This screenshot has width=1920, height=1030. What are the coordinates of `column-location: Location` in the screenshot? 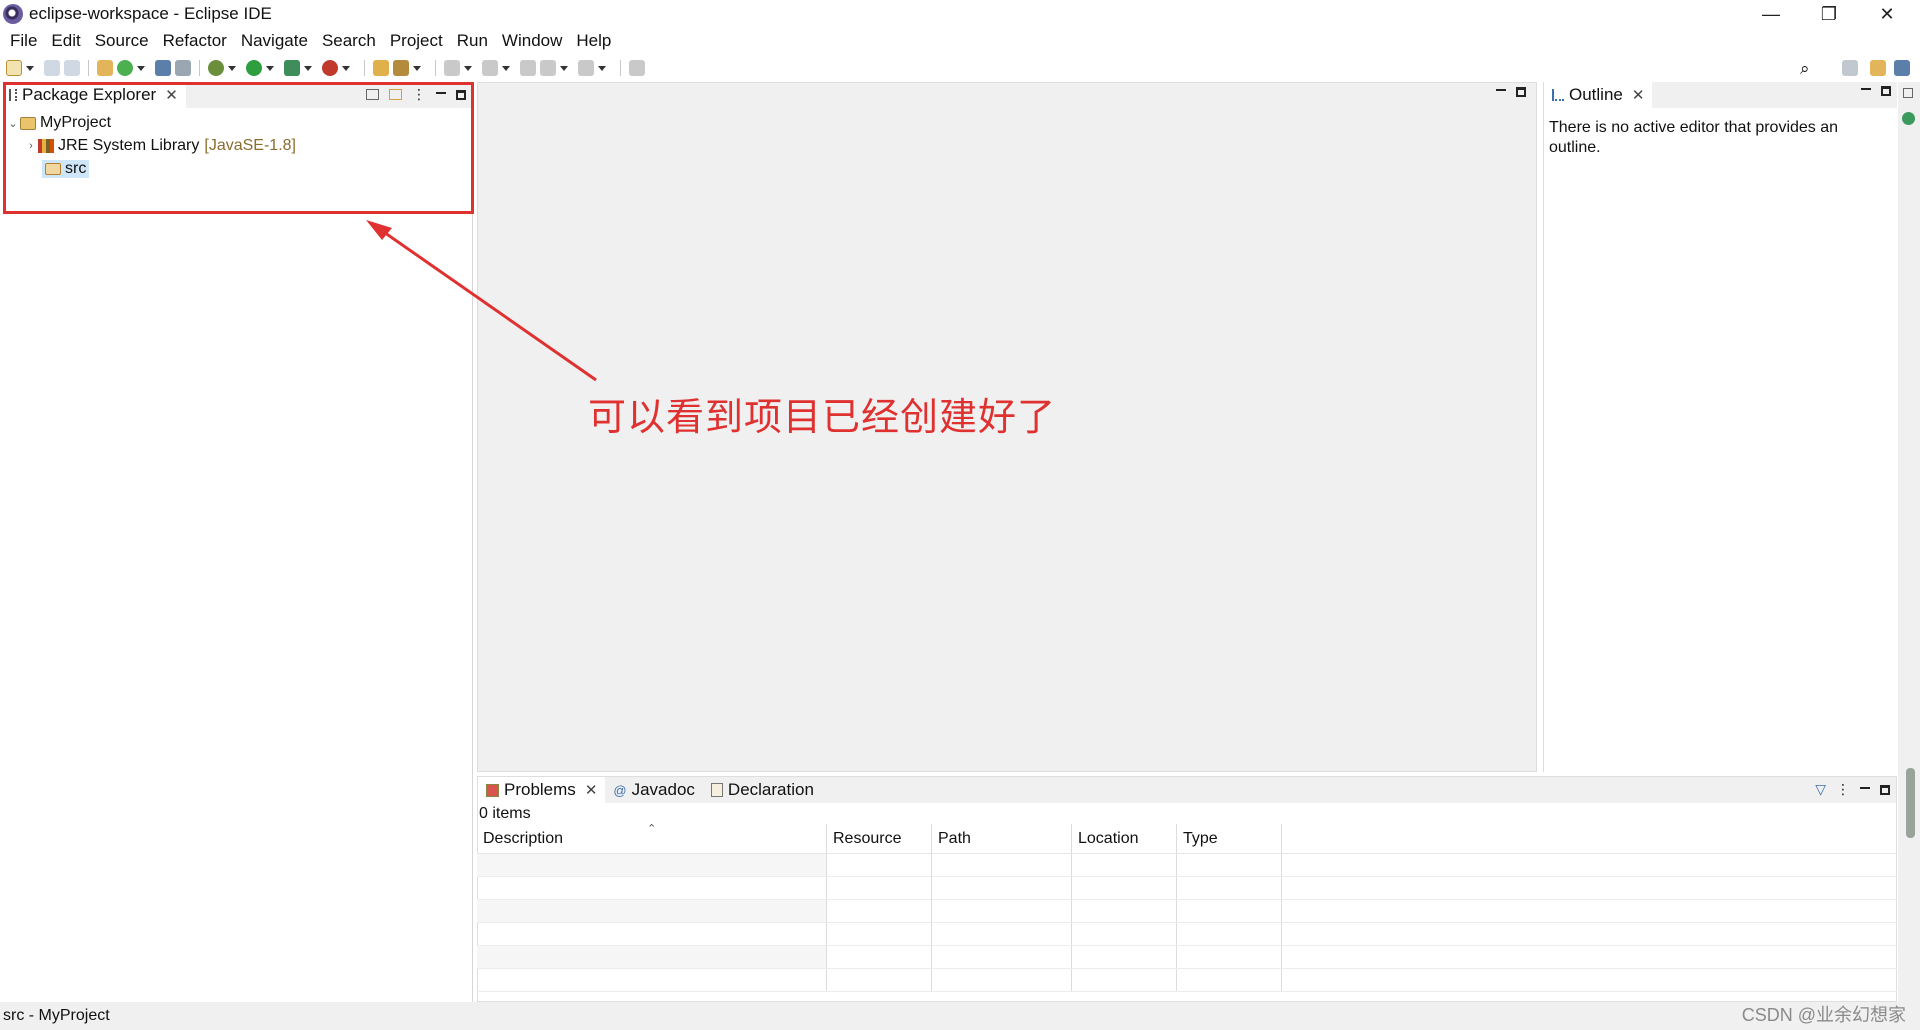 It's located at (1124, 838).